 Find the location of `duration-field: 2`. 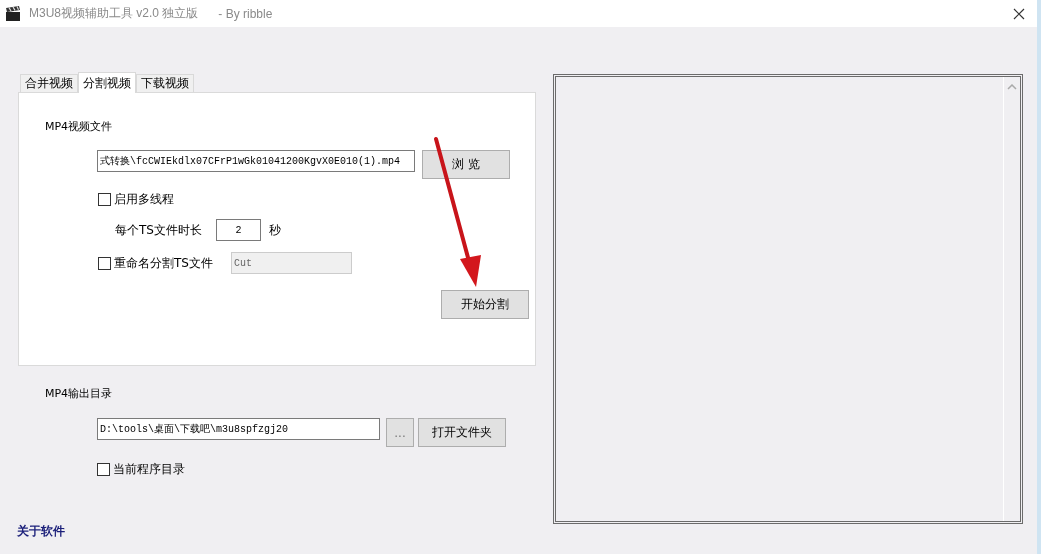

duration-field: 2 is located at coordinates (238, 230).